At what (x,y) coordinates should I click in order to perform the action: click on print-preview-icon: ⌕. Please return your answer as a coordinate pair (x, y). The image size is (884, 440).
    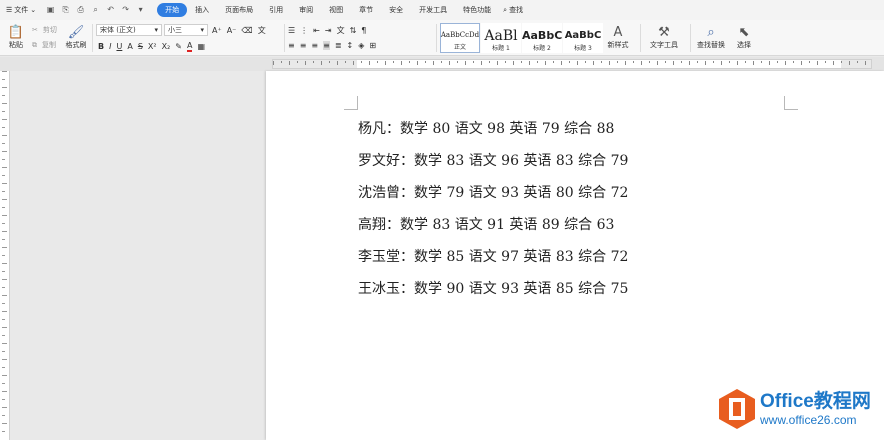
    Looking at the image, I should click on (95, 10).